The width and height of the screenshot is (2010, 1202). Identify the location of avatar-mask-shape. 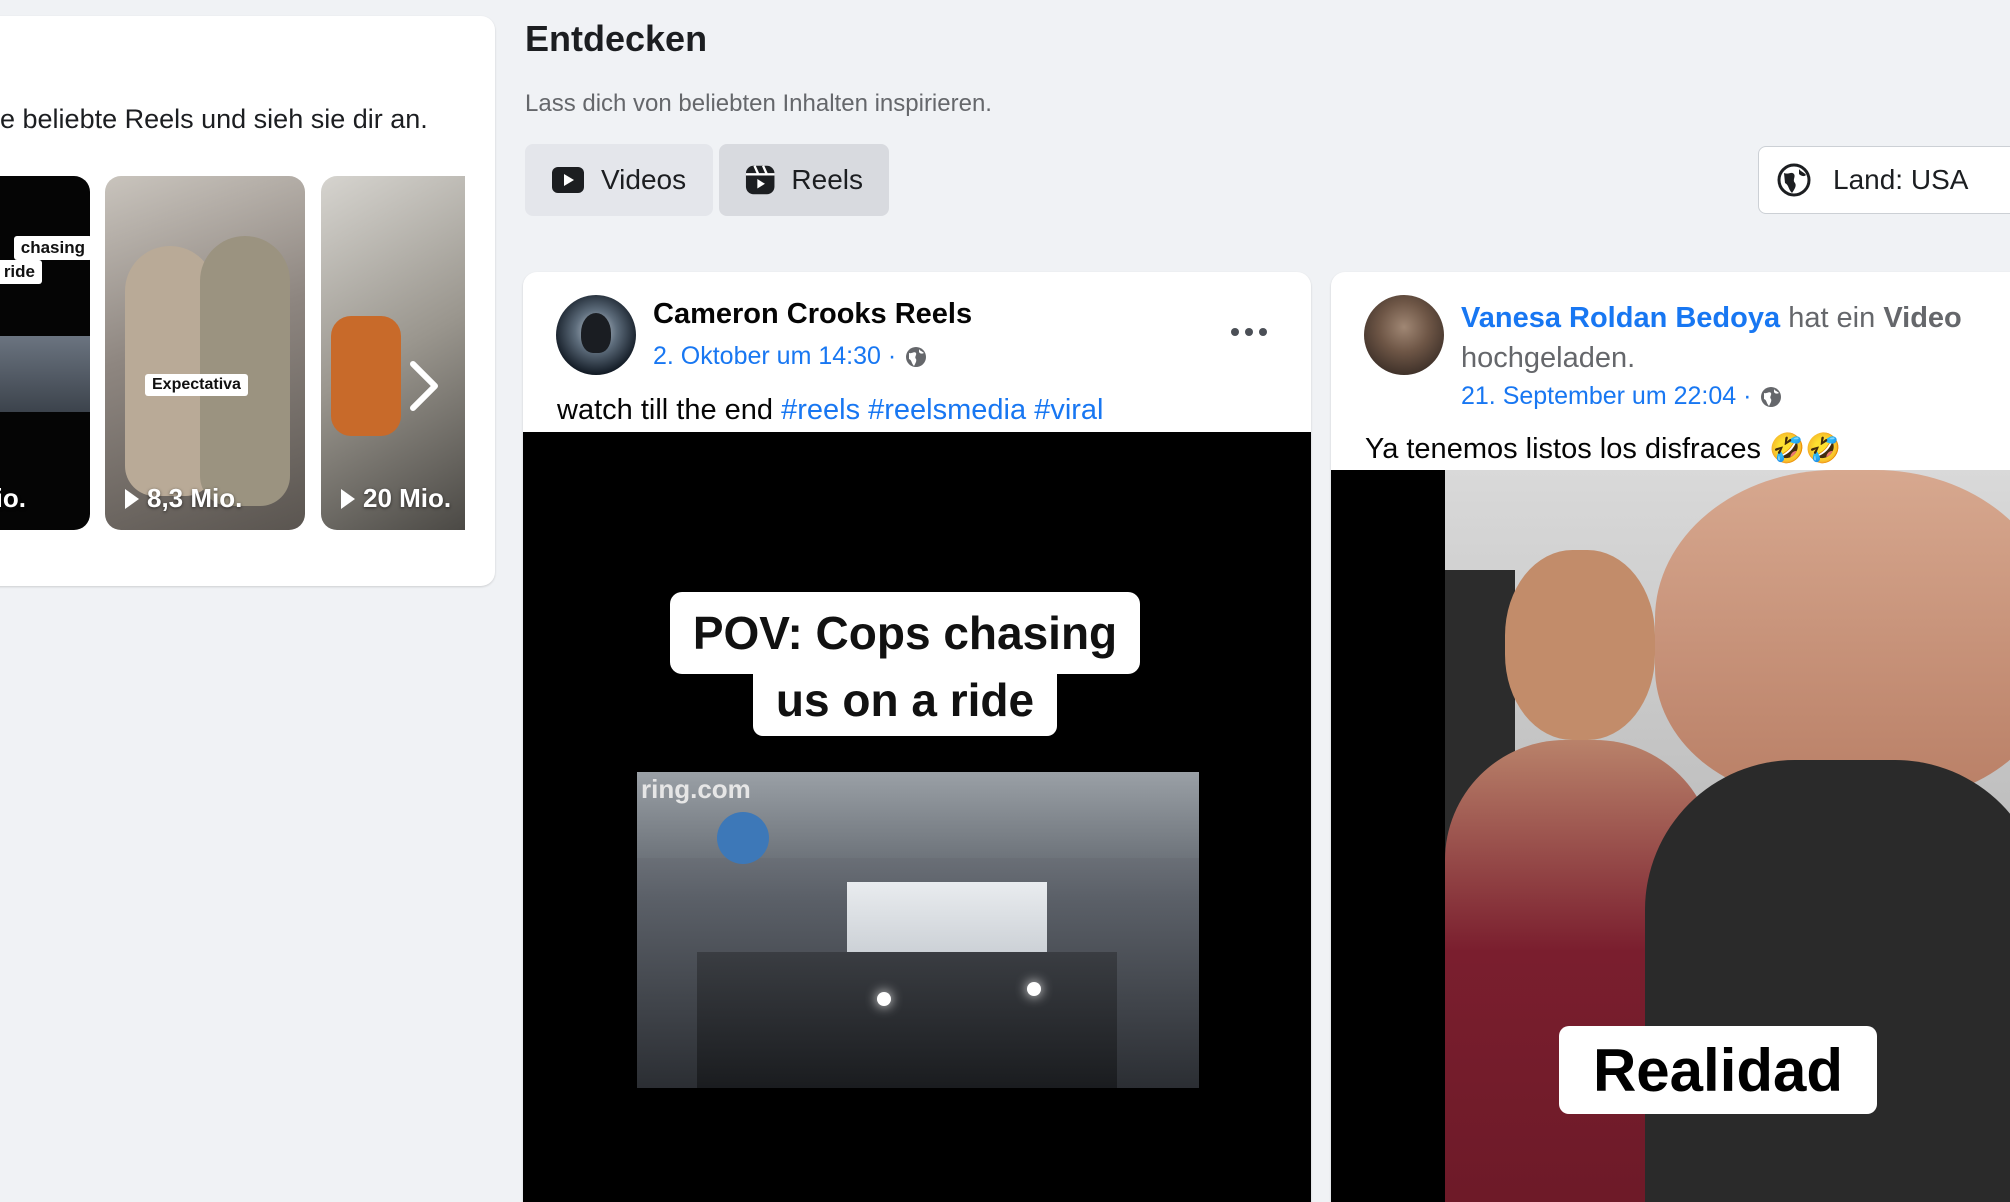
(596, 333).